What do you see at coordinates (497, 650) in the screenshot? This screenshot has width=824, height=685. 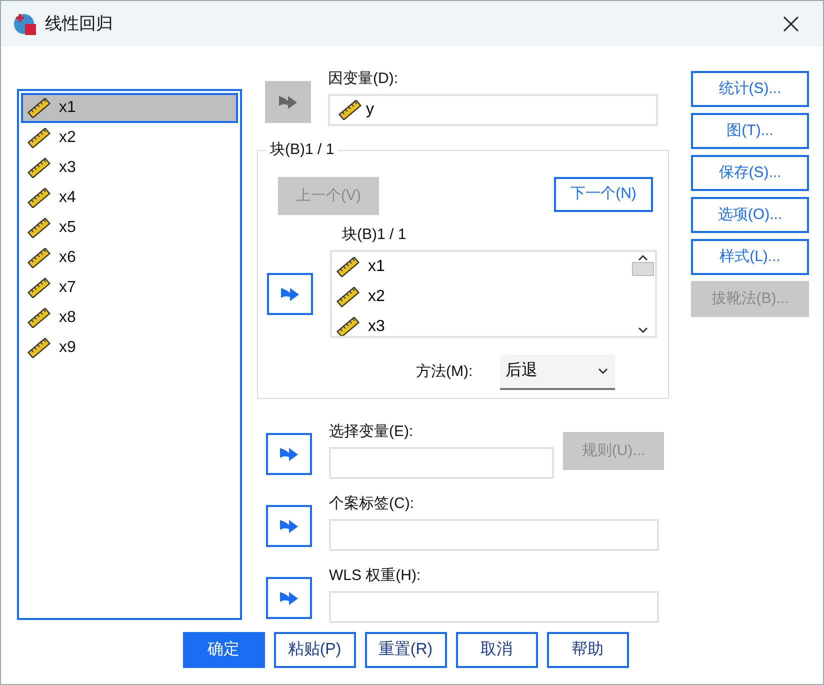 I see `dialog-button: 取消` at bounding box center [497, 650].